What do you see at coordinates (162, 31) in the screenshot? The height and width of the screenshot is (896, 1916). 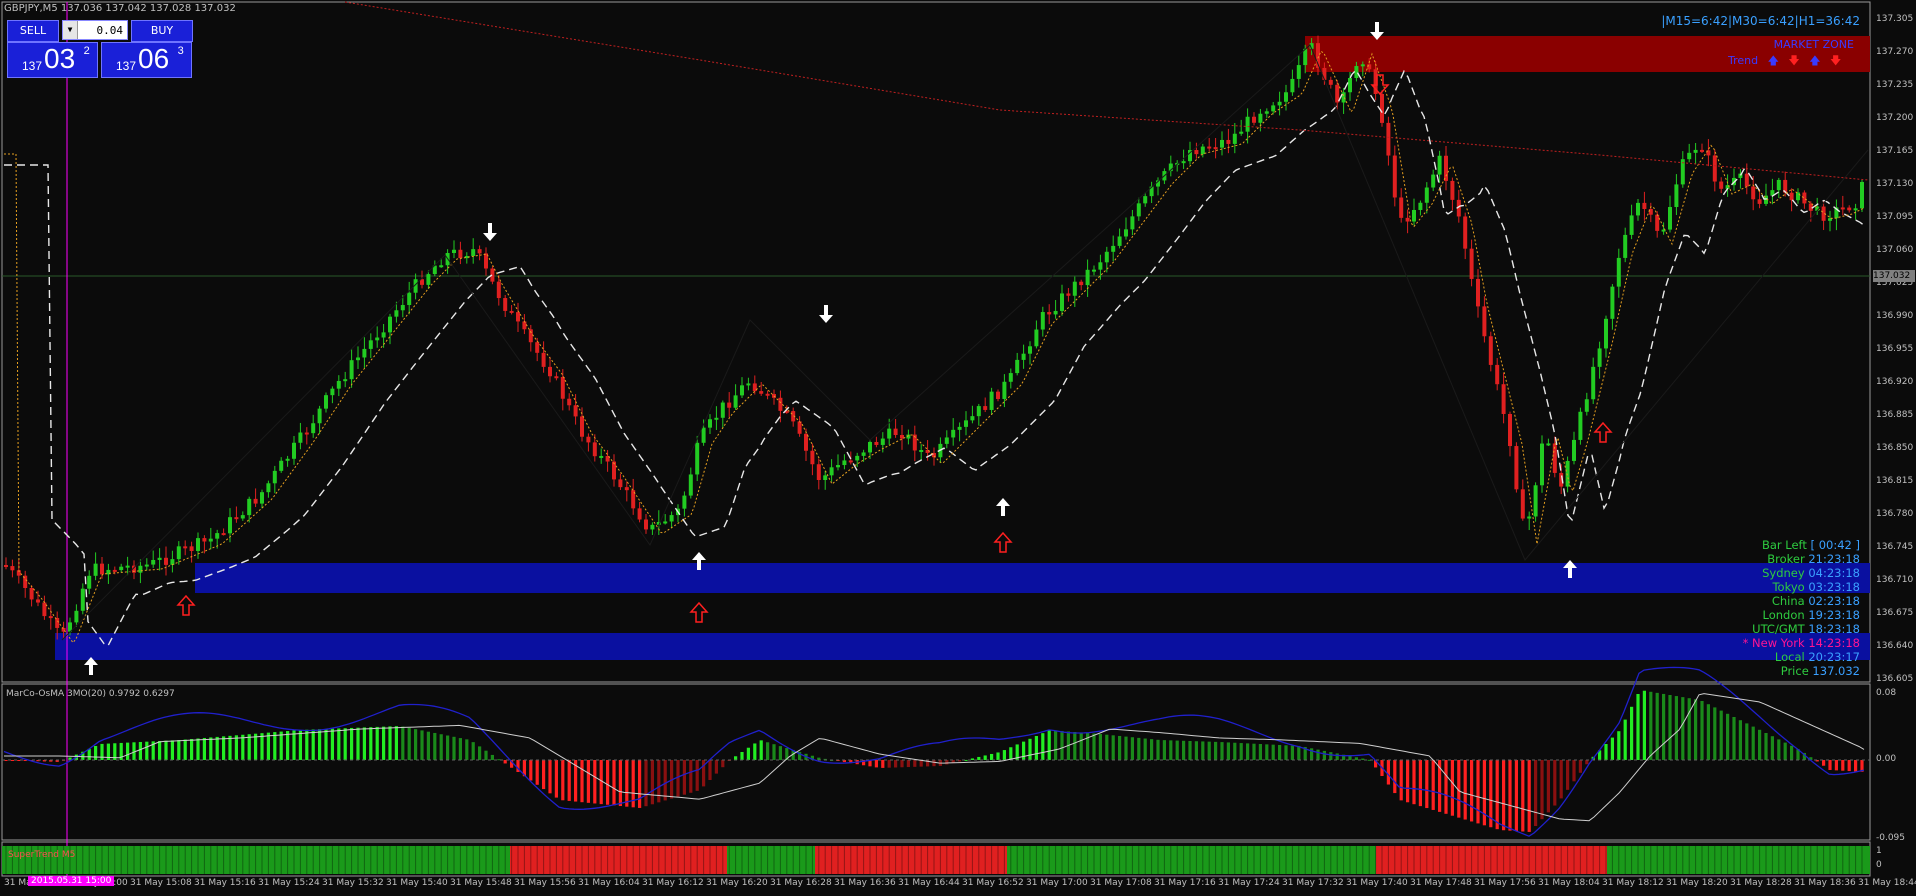 I see `buy-button: BUY` at bounding box center [162, 31].